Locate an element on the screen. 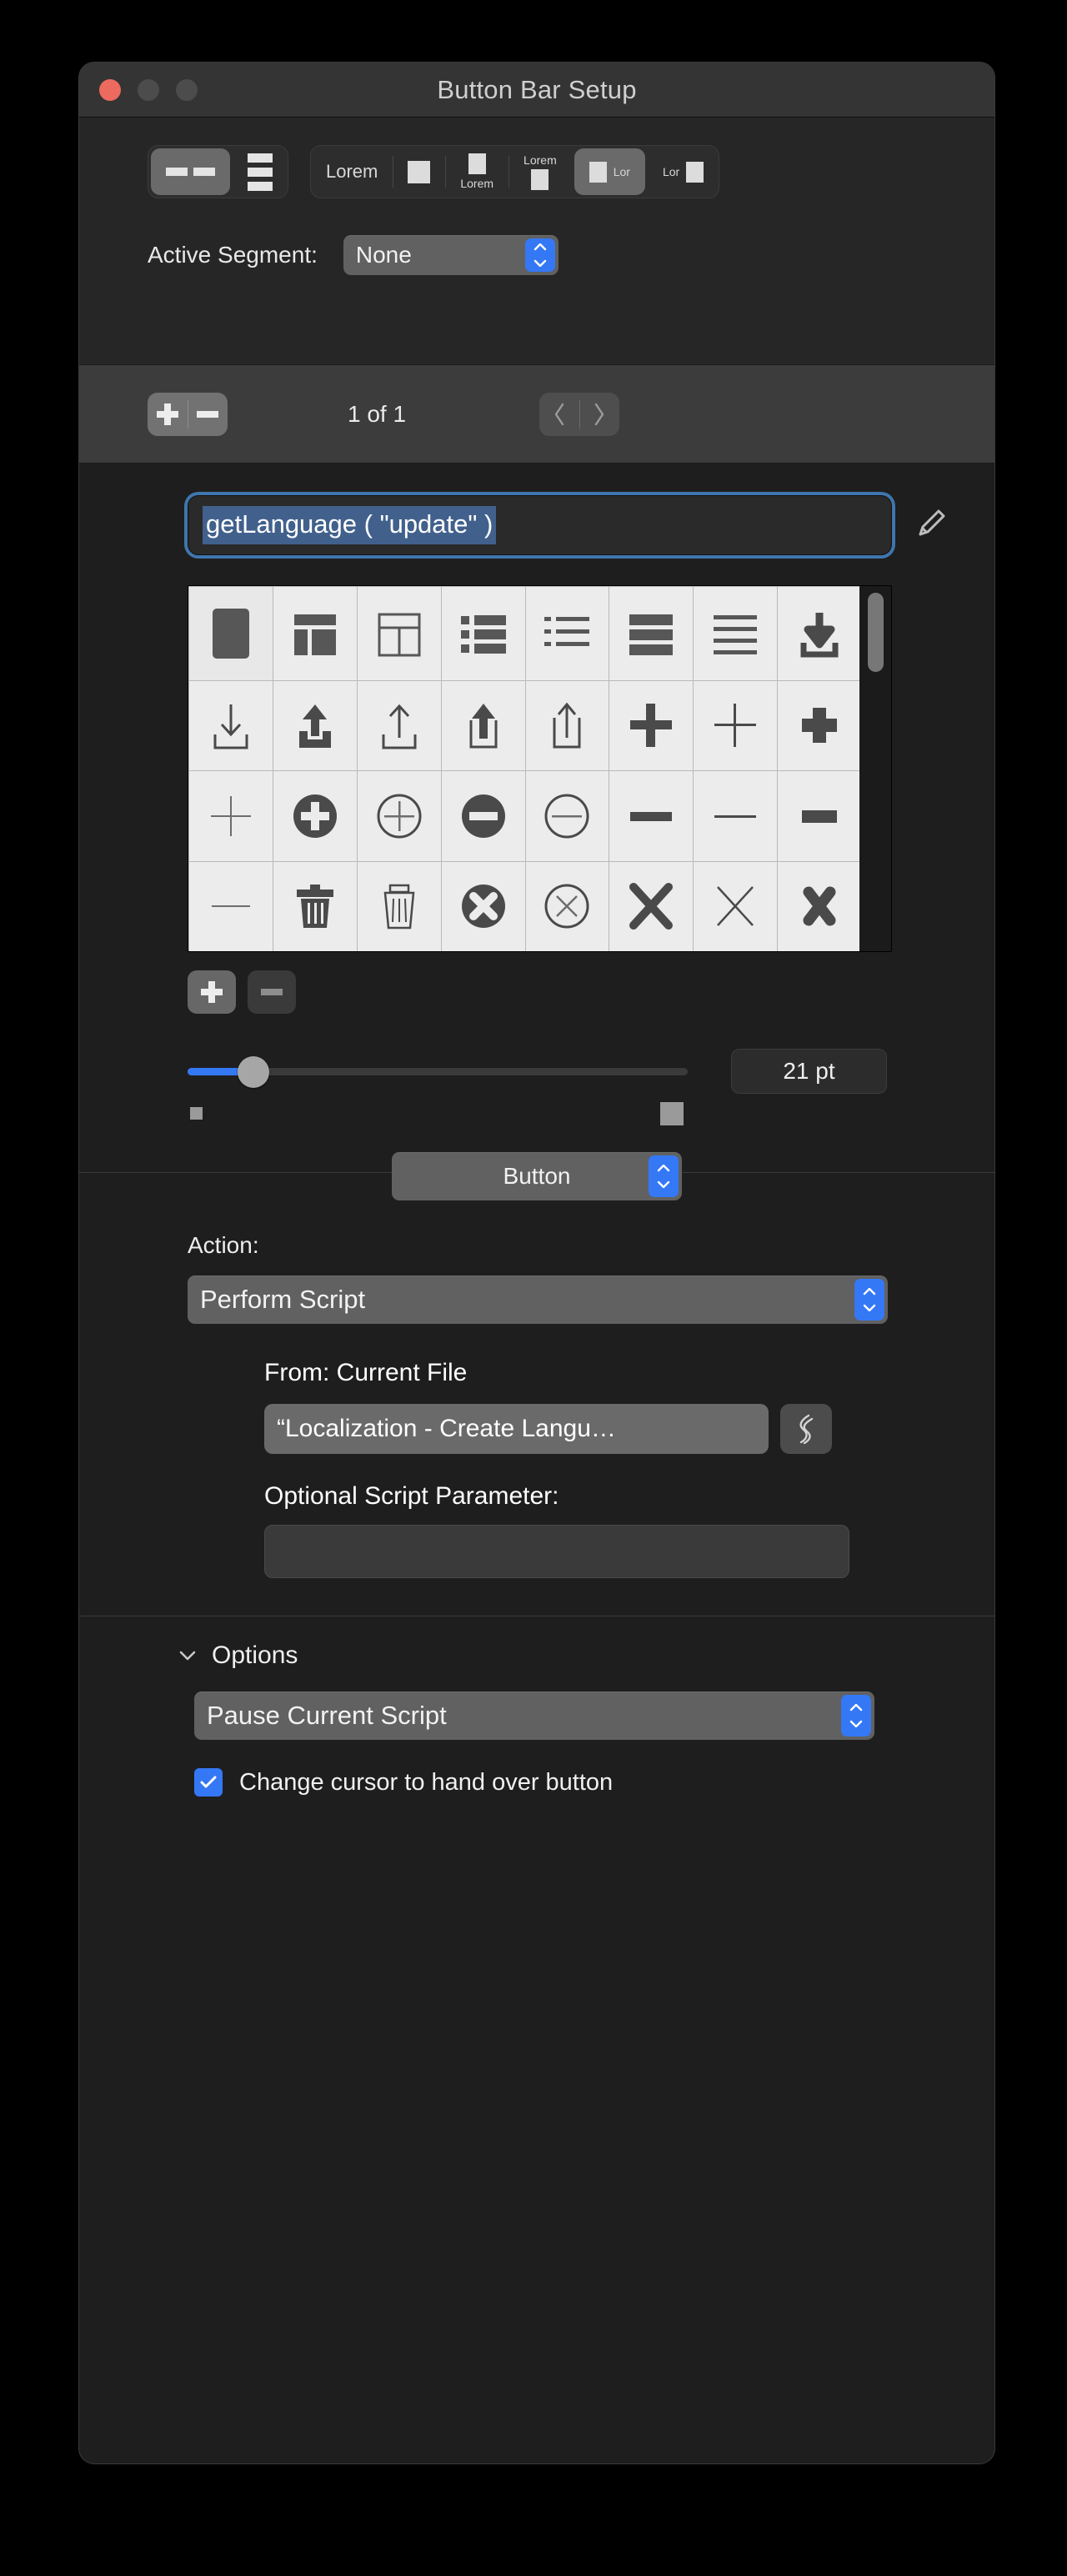  action-popup: Perform Script is located at coordinates (538, 1299).